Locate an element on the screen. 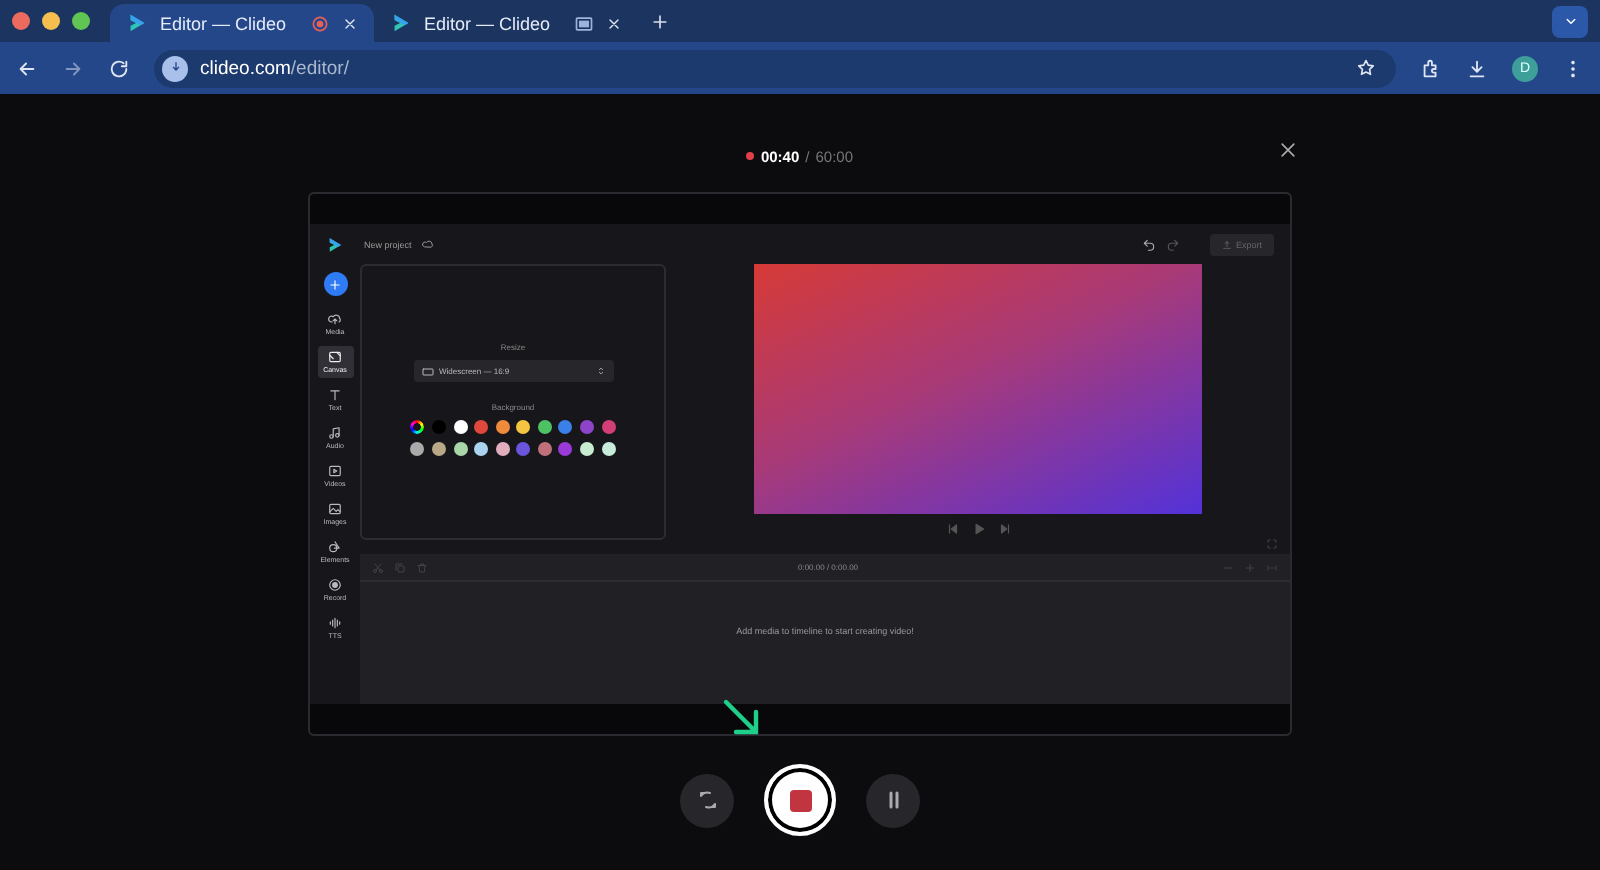 Image resolution: width=1600 pixels, height=870 pixels. plus-icon is located at coordinates (335, 284).